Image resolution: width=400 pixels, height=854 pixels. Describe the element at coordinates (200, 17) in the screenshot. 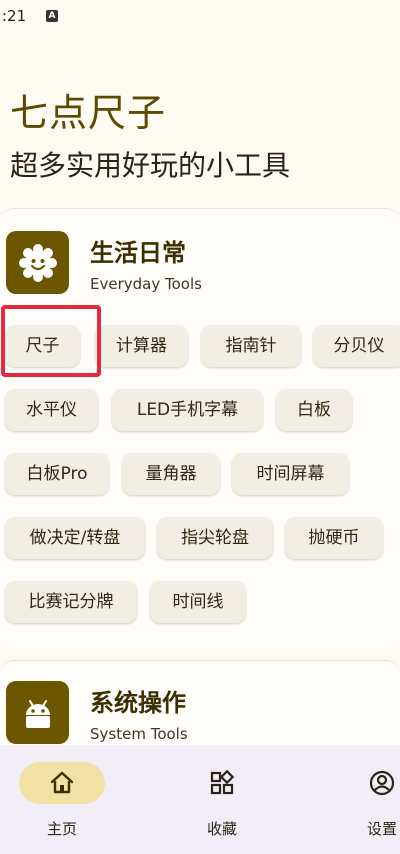

I see `status-bar: :21 A` at that location.